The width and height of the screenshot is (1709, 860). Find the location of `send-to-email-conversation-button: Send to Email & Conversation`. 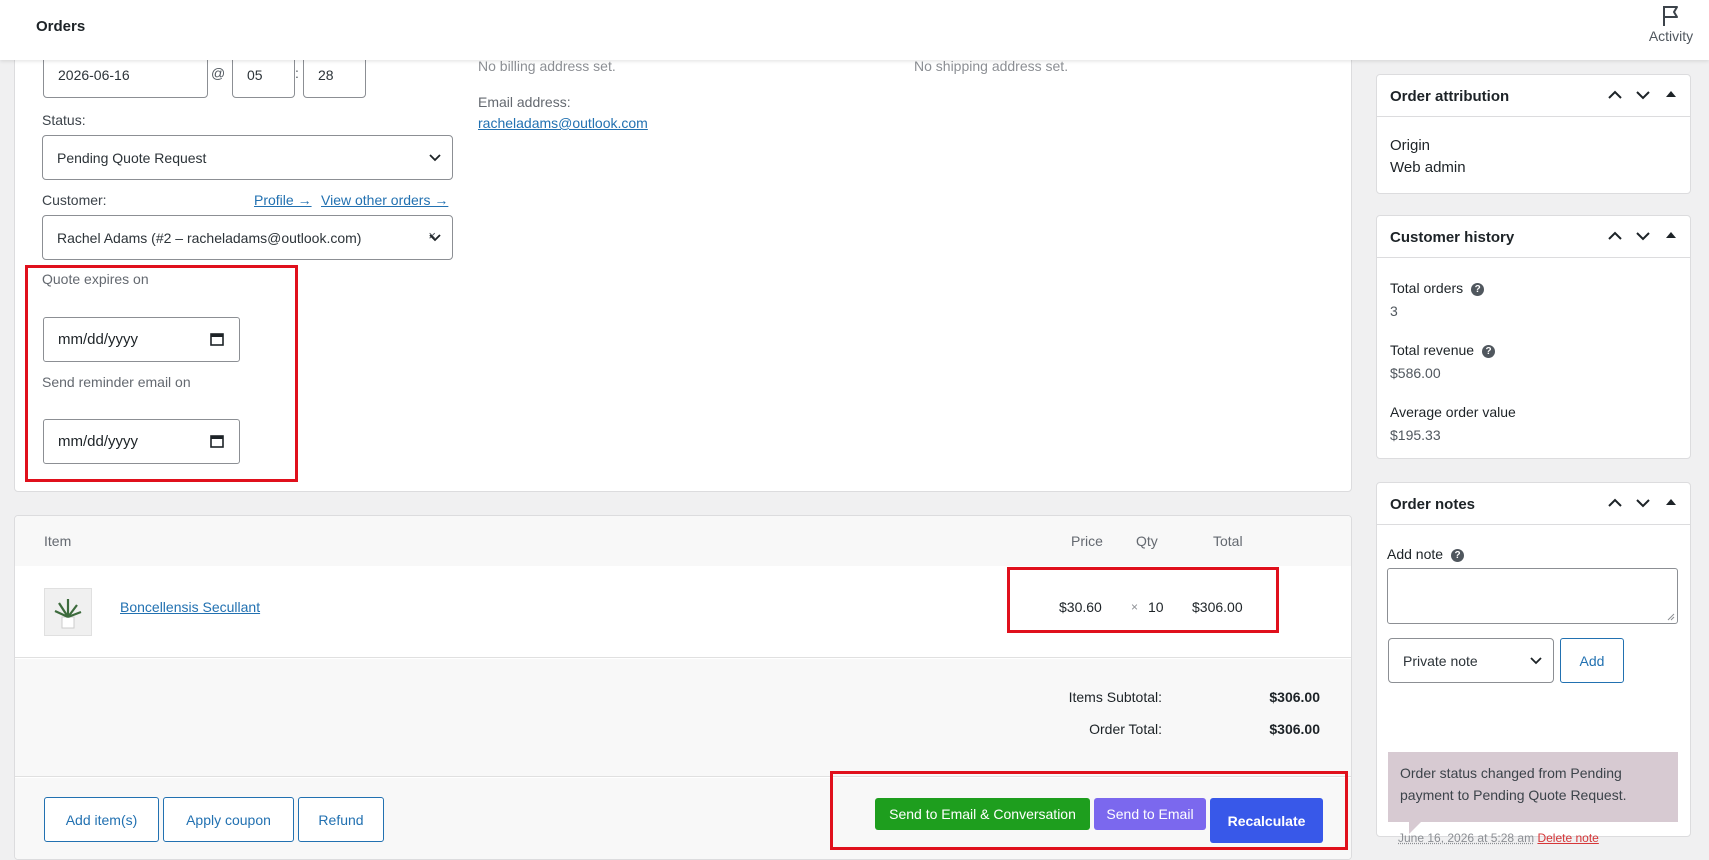

send-to-email-conversation-button: Send to Email & Conversation is located at coordinates (982, 814).